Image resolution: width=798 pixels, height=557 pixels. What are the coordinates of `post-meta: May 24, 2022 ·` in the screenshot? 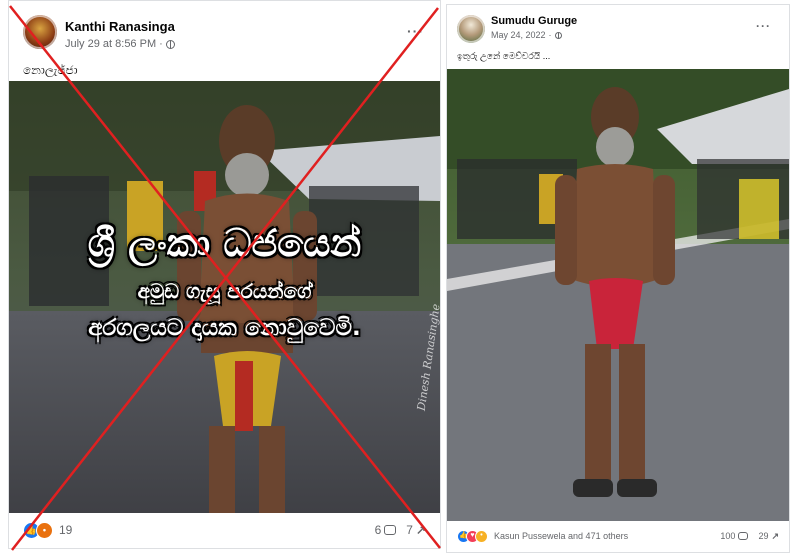 It's located at (526, 35).